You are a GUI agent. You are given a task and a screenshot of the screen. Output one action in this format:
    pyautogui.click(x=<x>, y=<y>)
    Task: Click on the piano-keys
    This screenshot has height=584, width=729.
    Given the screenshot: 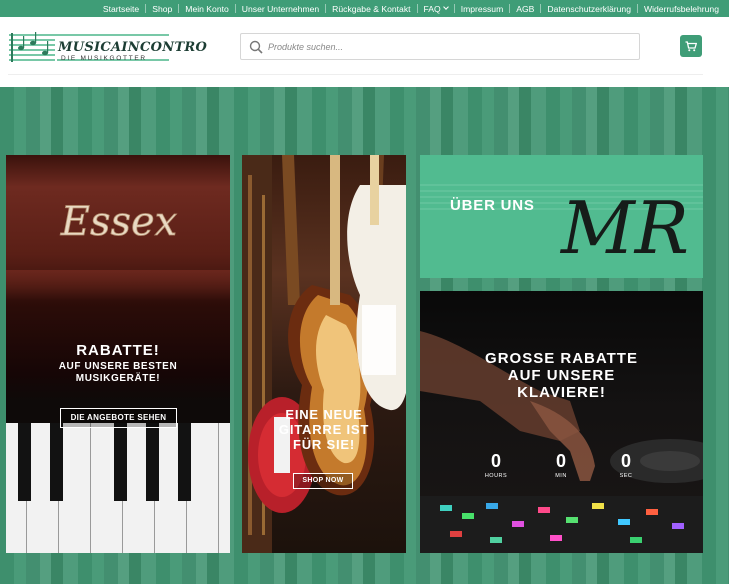 What is the action you would take?
    pyautogui.click(x=118, y=488)
    